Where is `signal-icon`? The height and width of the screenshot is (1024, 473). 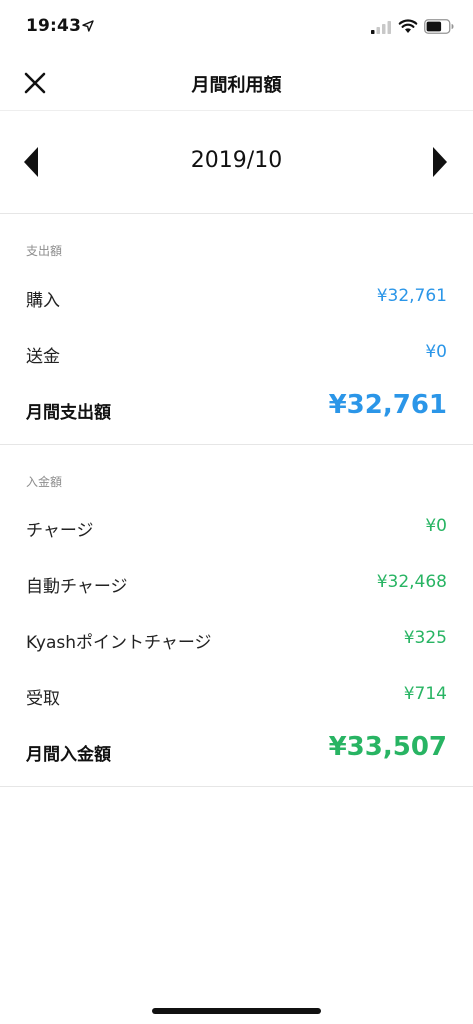 signal-icon is located at coordinates (381, 27).